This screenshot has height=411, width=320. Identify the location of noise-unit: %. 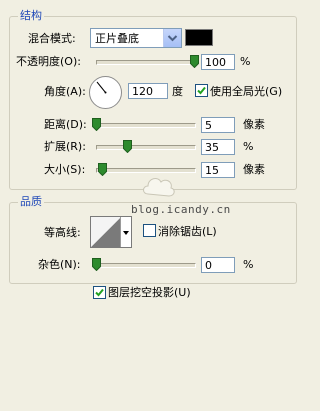
(248, 264).